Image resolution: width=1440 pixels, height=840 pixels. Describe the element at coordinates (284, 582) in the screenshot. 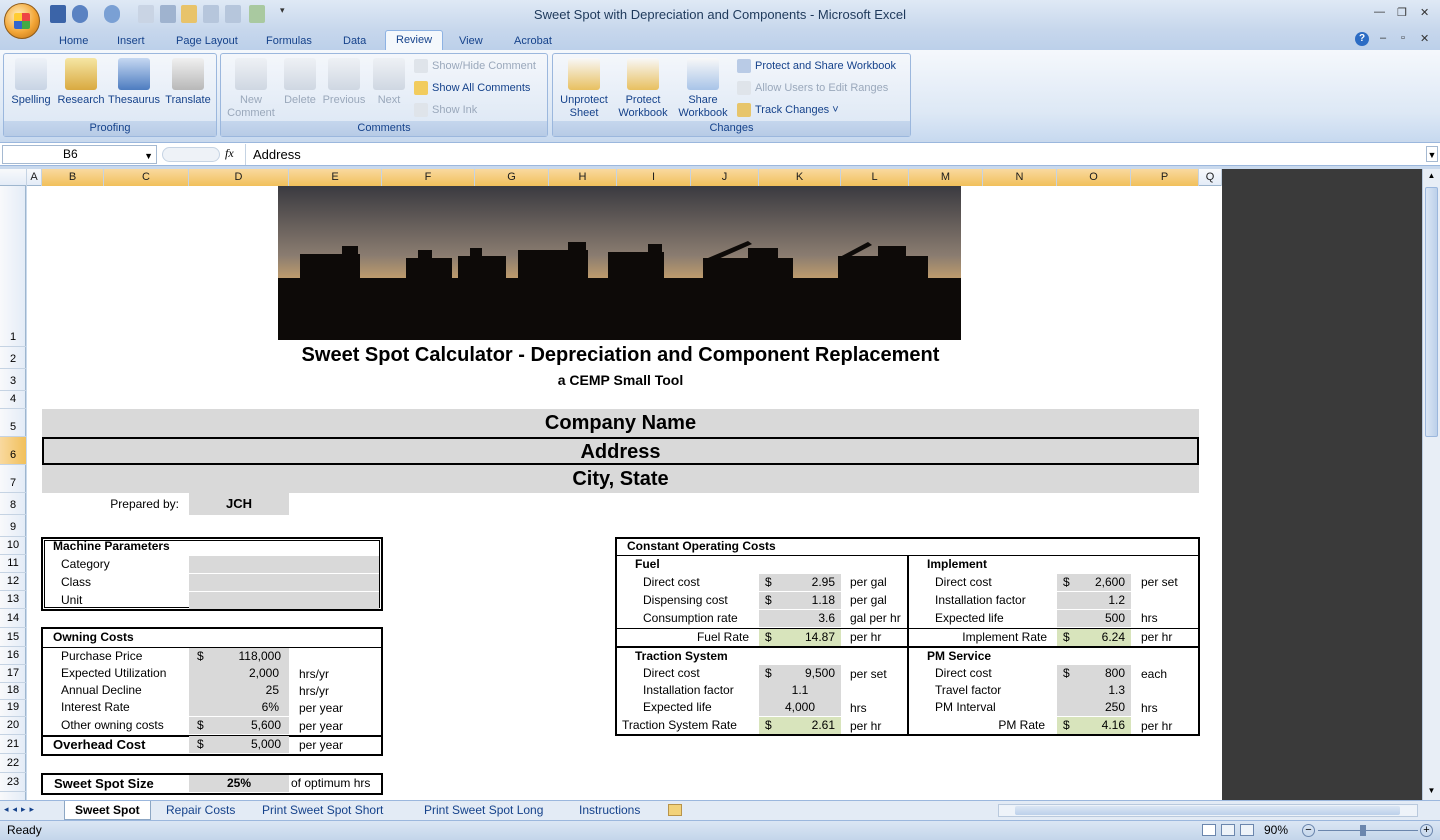

I see `class-input` at that location.